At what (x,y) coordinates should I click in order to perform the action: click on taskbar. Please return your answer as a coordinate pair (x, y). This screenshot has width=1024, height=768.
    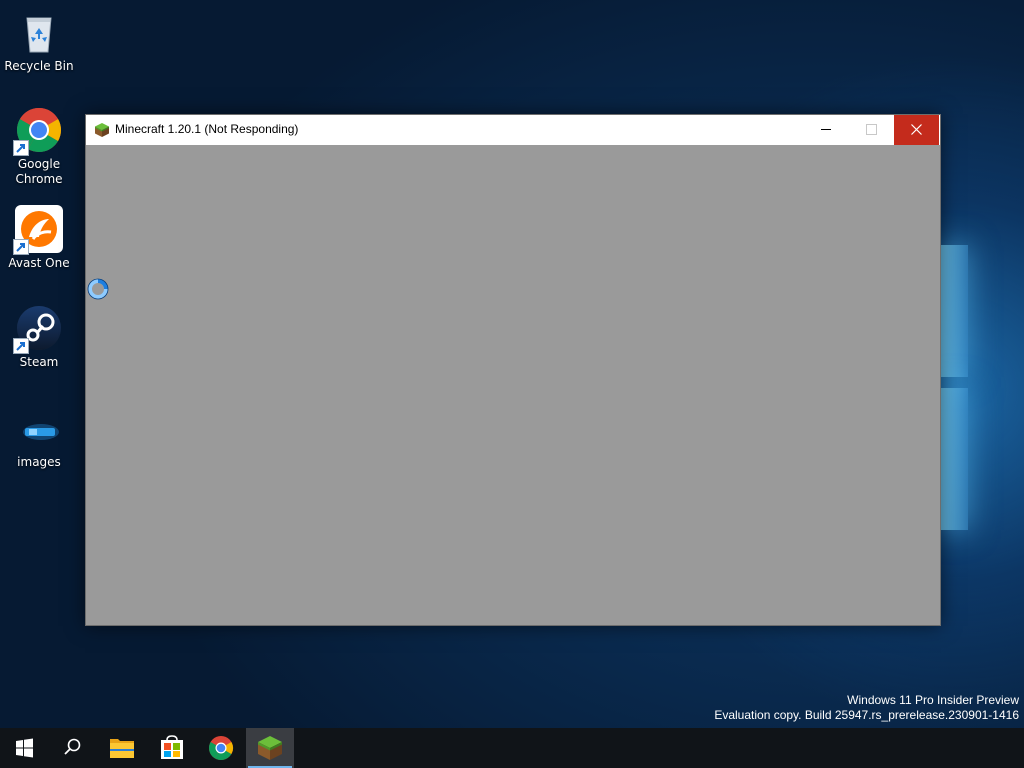
    Looking at the image, I should click on (512, 748).